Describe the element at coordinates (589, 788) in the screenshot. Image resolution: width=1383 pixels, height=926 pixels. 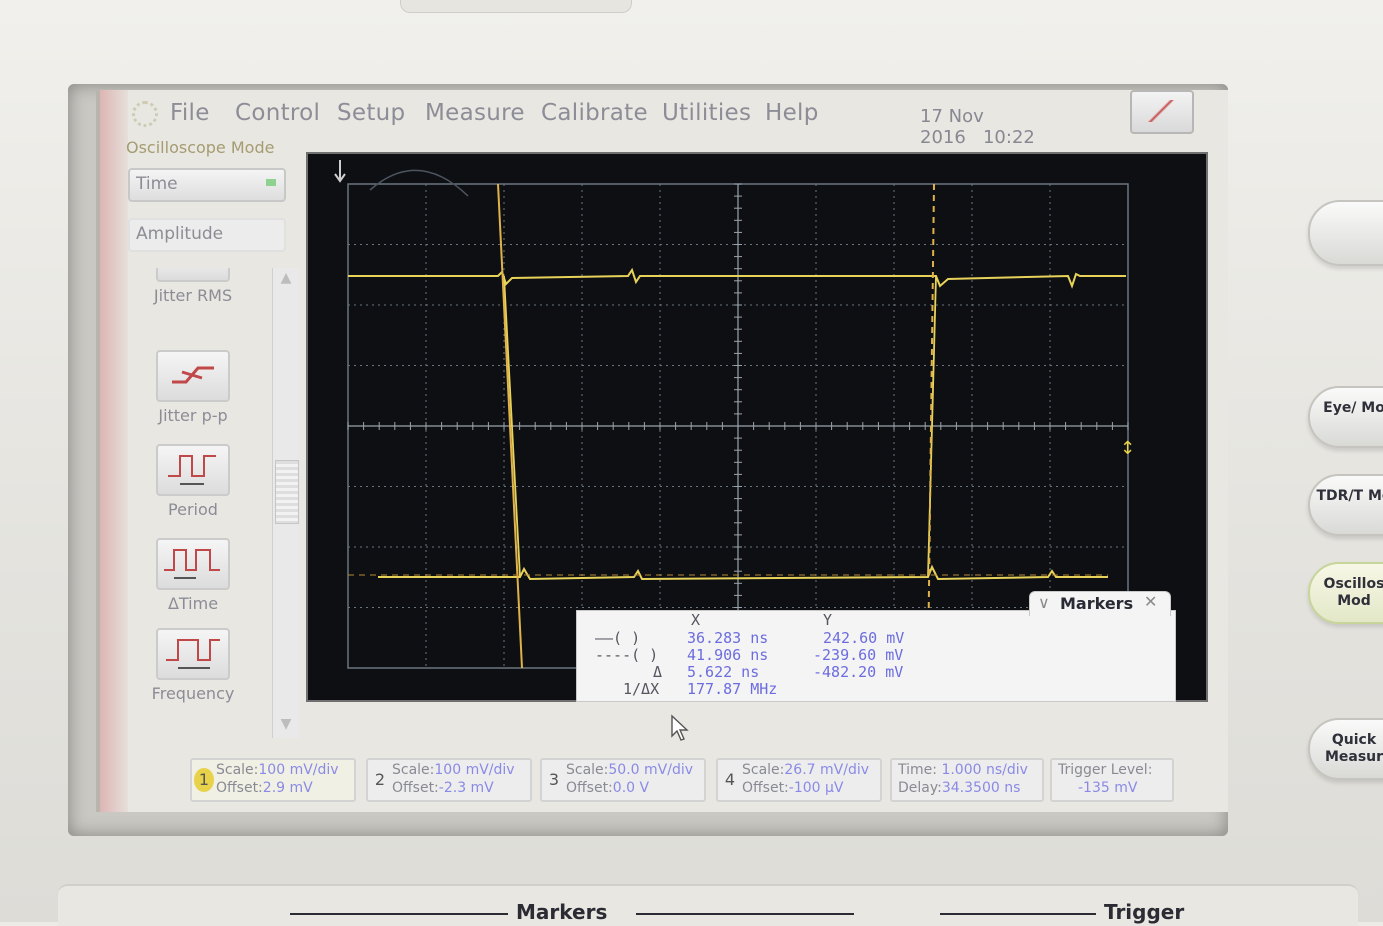
I see `ch3-offset-key: Offset:` at that location.